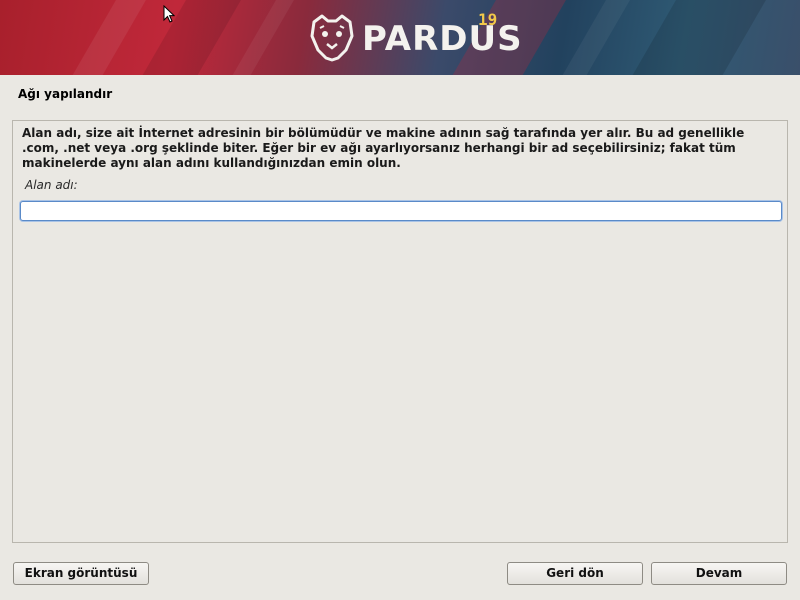 This screenshot has width=800, height=600. I want to click on pardus-leopard-icon, so click(332, 38).